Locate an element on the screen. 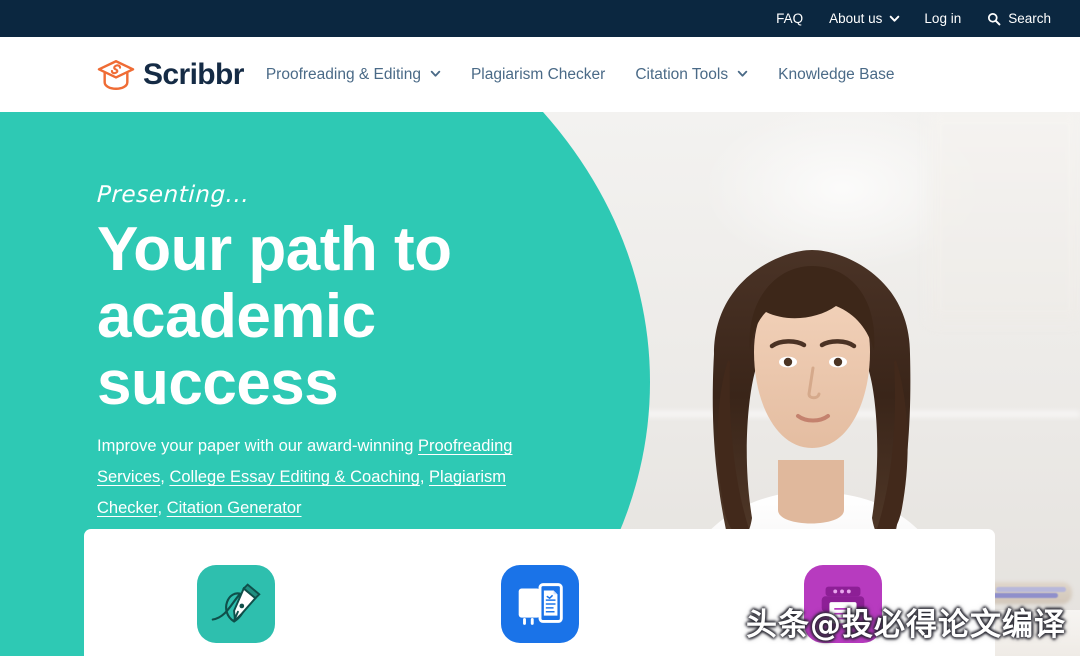  nav-item-knowledge-base: Knowledge Base is located at coordinates (836, 75).